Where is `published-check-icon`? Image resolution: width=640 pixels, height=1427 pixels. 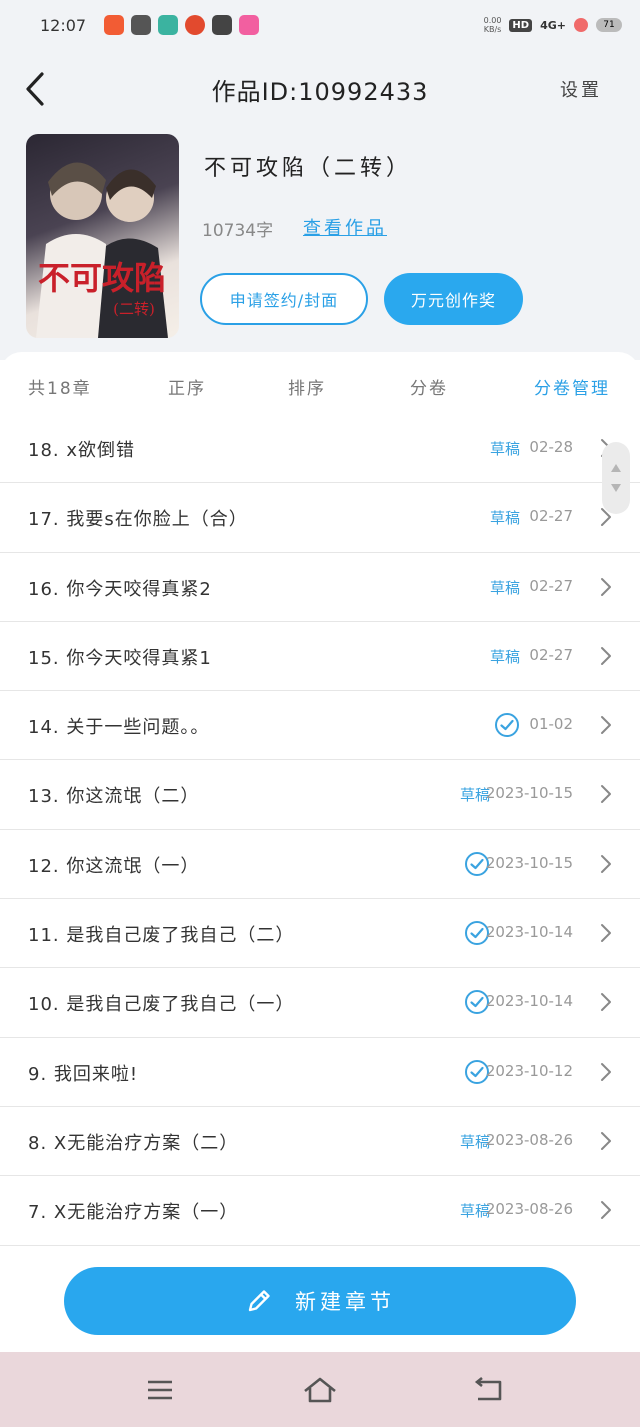 published-check-icon is located at coordinates (507, 725).